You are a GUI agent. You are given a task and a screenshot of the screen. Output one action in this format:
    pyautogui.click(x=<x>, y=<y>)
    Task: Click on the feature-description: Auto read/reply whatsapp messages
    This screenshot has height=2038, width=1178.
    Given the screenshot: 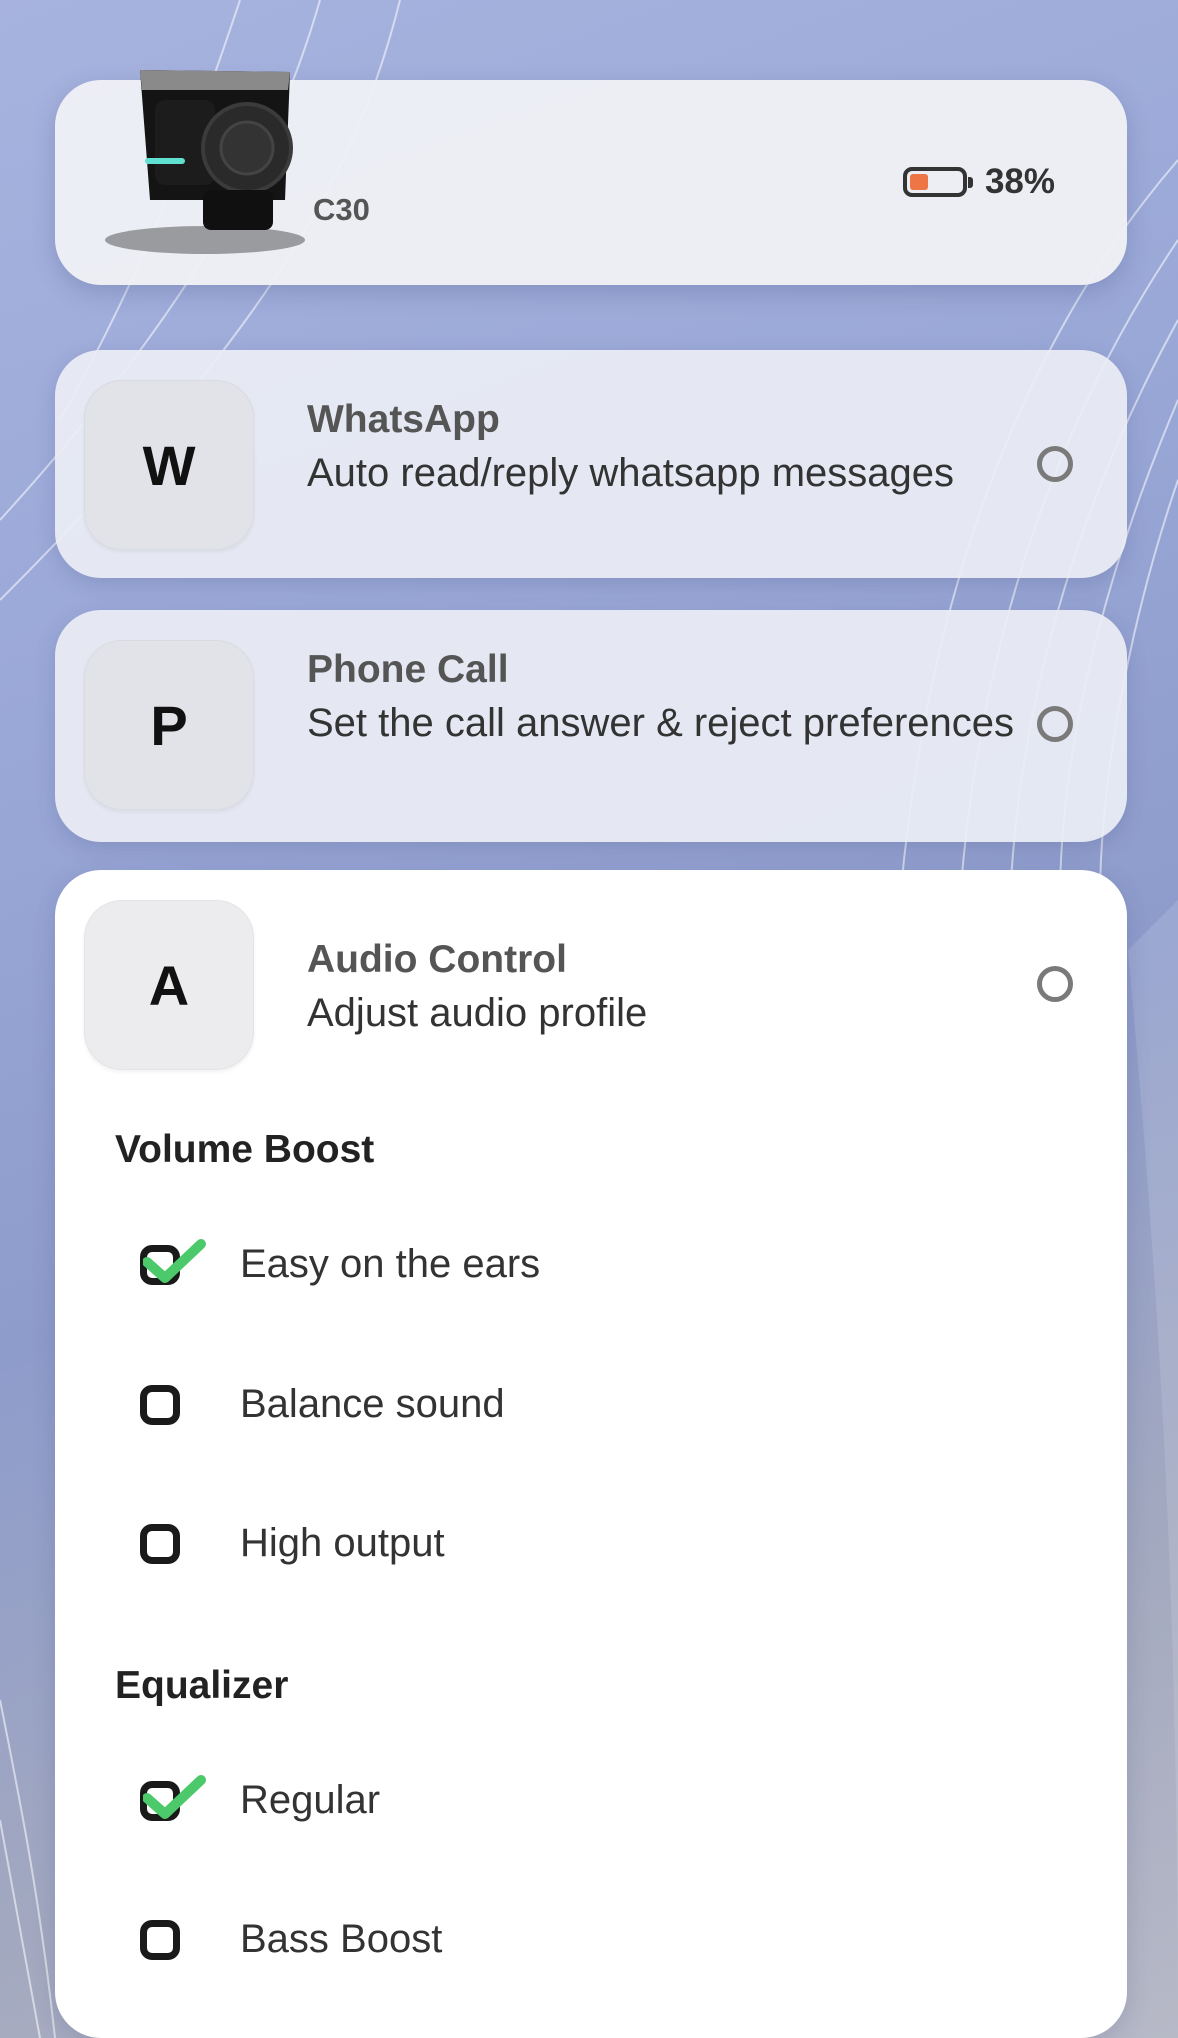 What is the action you would take?
    pyautogui.click(x=631, y=473)
    